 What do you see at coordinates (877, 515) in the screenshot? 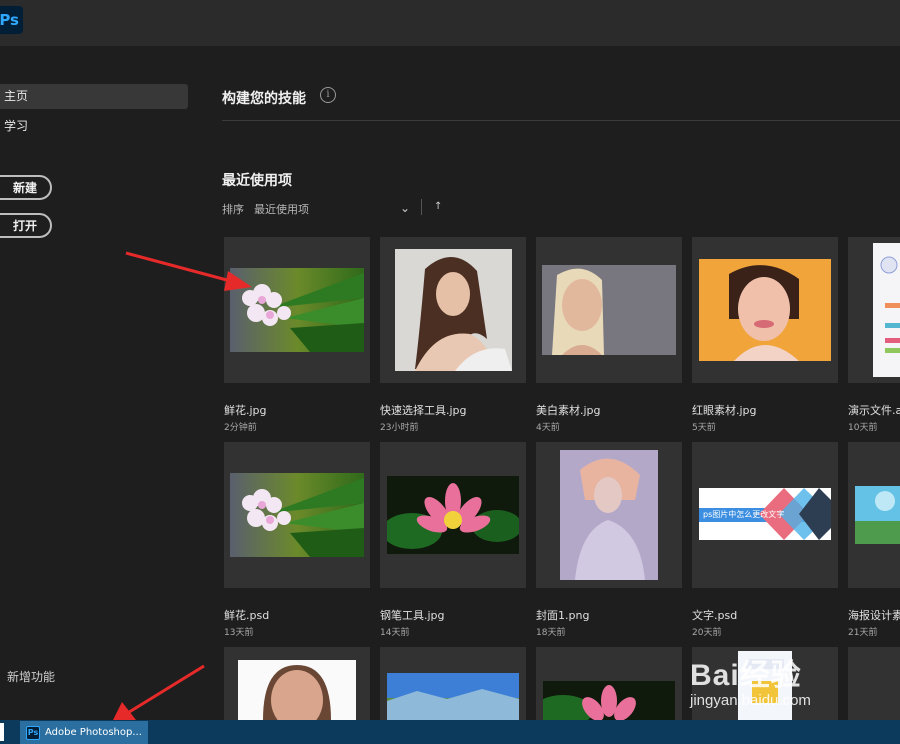
I see `poster-thumbnail` at bounding box center [877, 515].